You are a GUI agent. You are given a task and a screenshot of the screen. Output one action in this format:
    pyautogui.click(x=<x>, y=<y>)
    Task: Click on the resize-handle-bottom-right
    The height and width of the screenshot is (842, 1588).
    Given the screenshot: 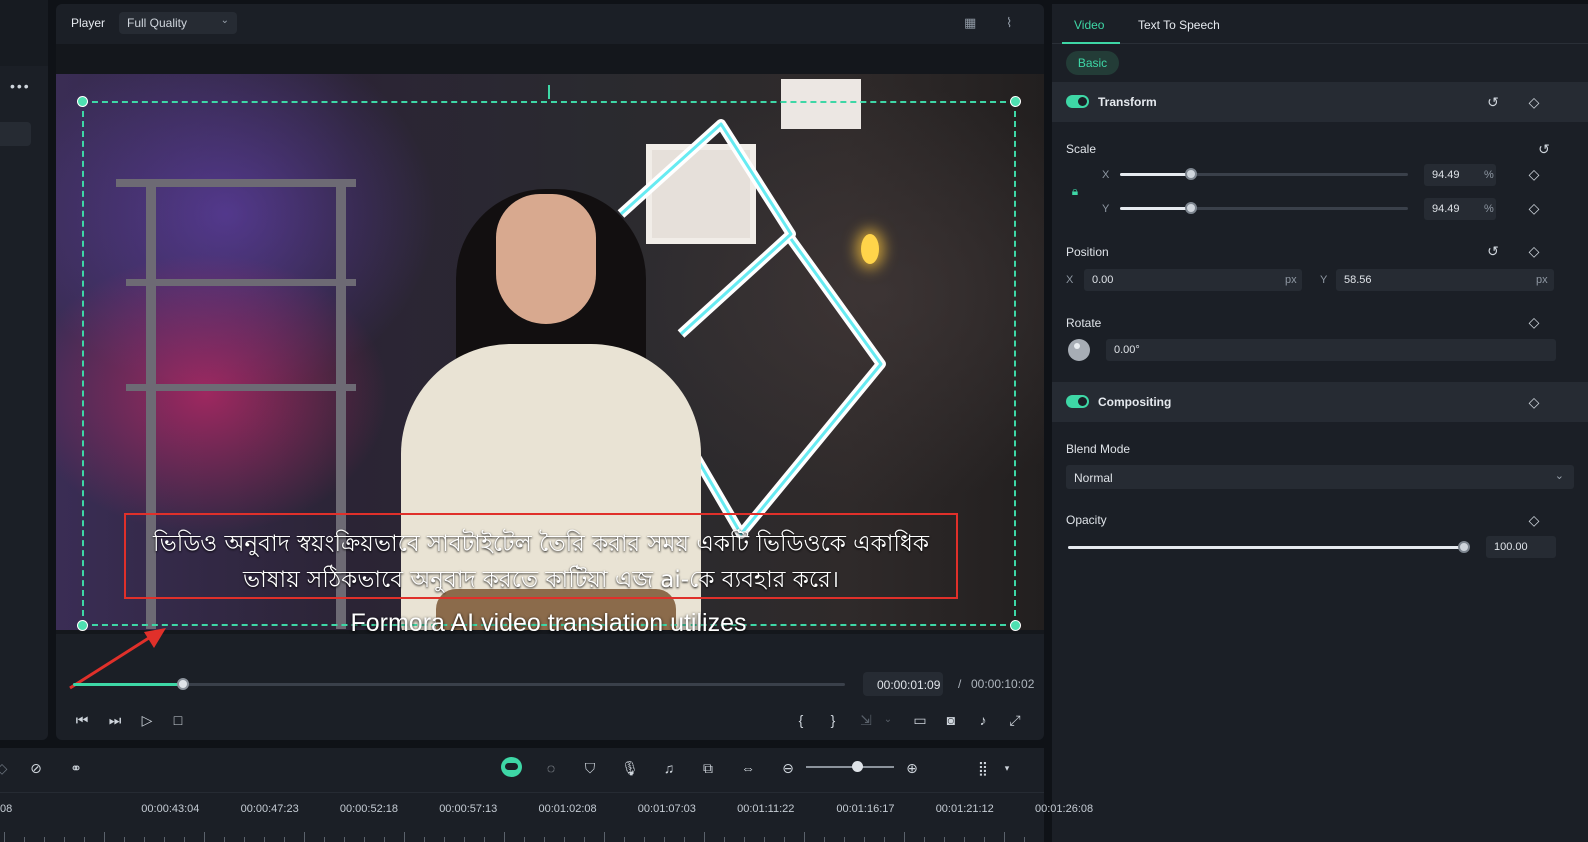 What is the action you would take?
    pyautogui.click(x=1015, y=625)
    